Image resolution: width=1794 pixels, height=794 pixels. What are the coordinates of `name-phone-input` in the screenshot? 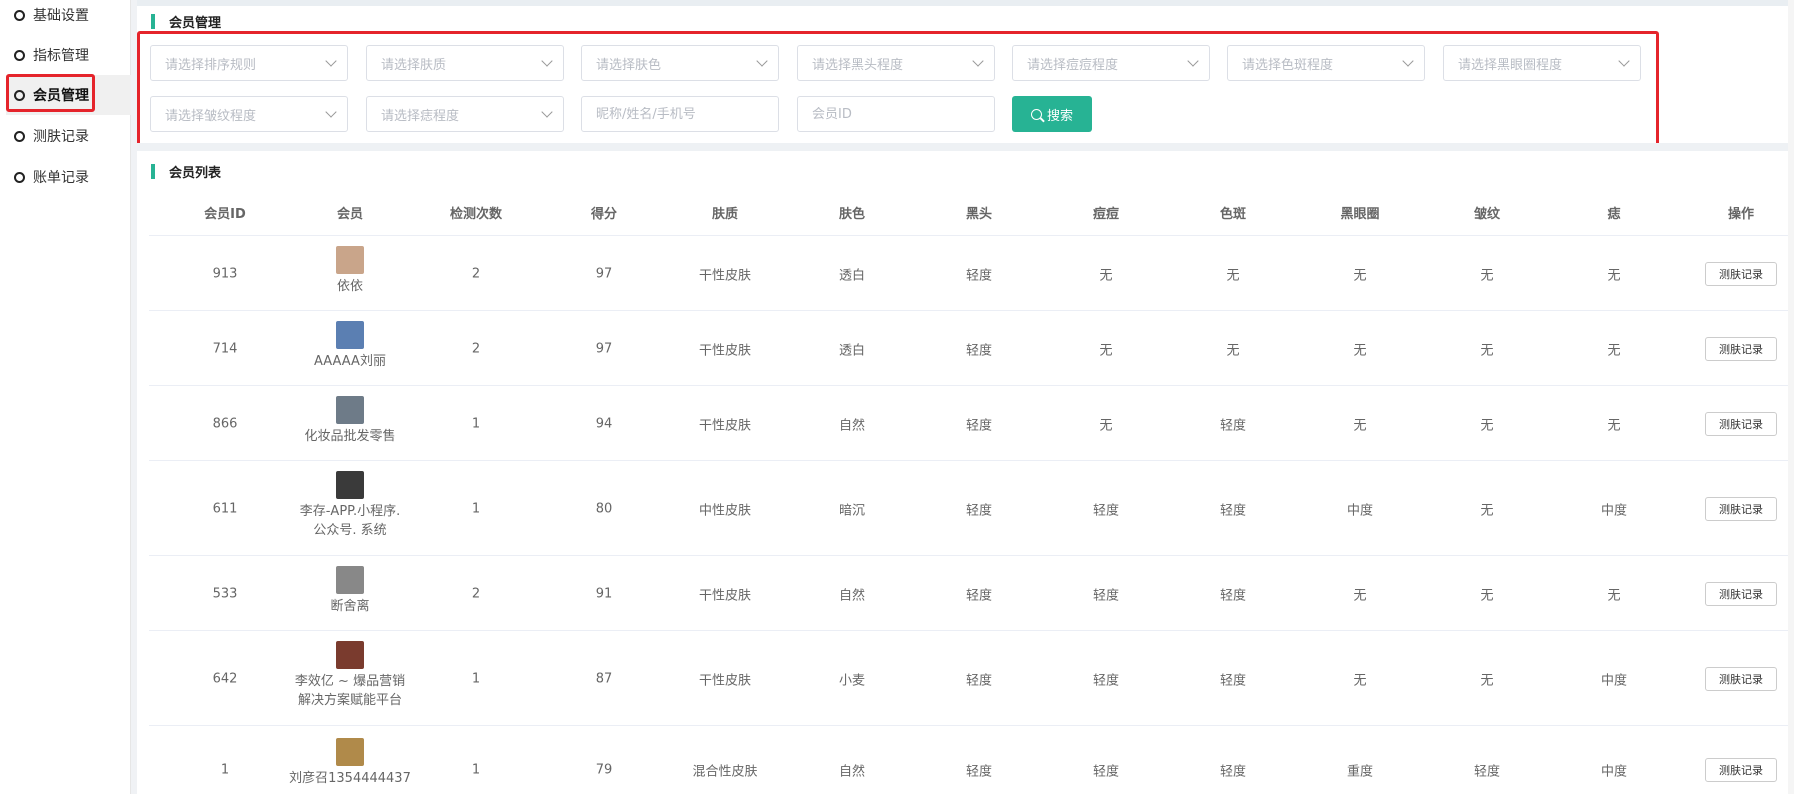 It's located at (680, 114).